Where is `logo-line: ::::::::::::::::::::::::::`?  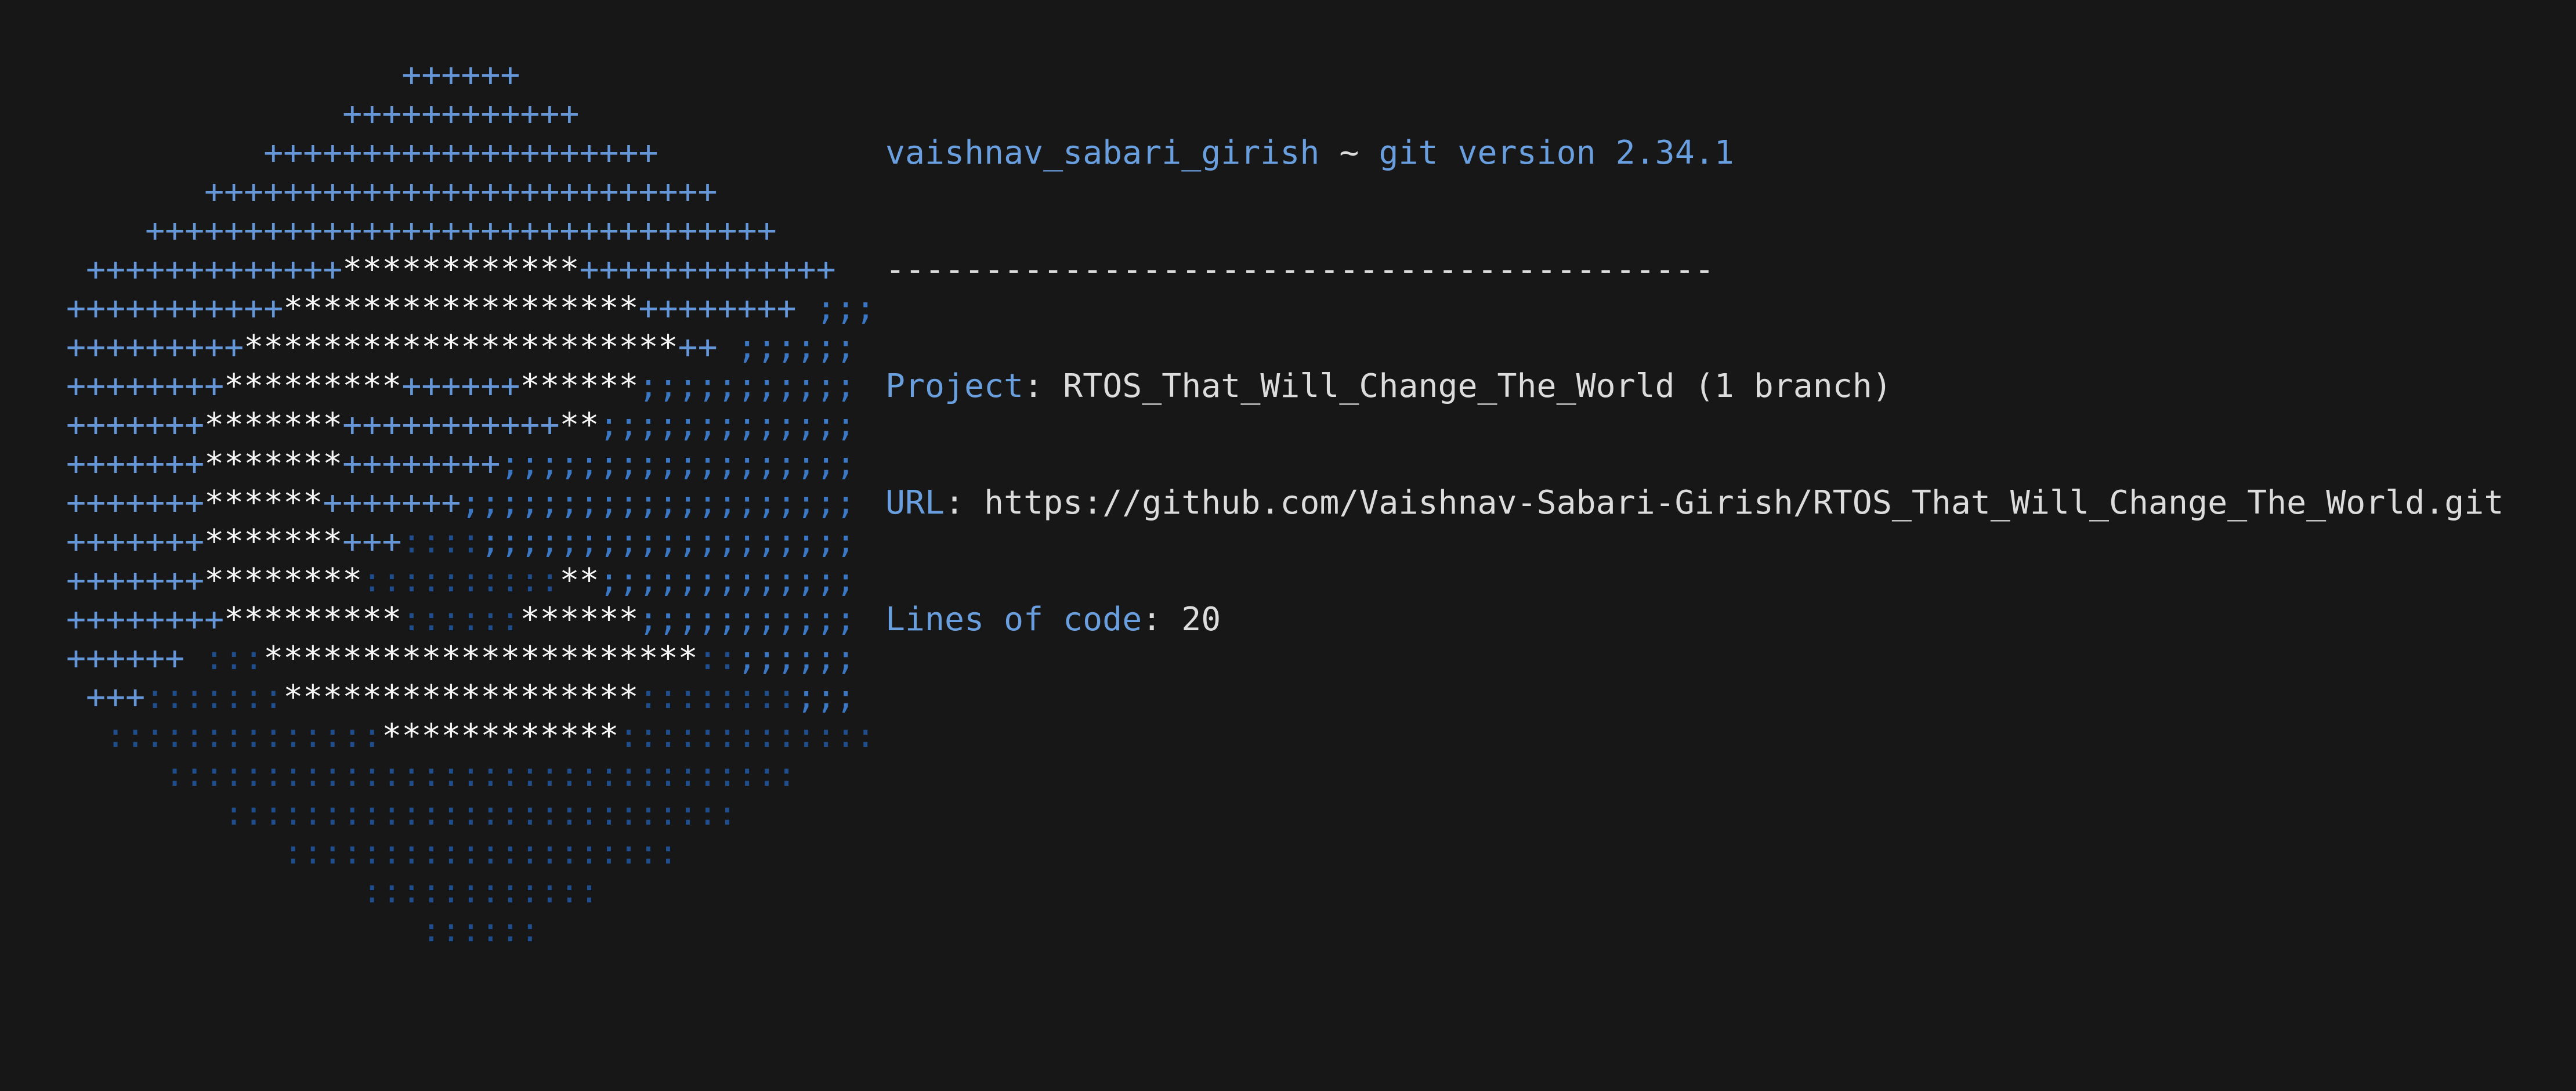
logo-line: :::::::::::::::::::::::::: is located at coordinates (480, 814).